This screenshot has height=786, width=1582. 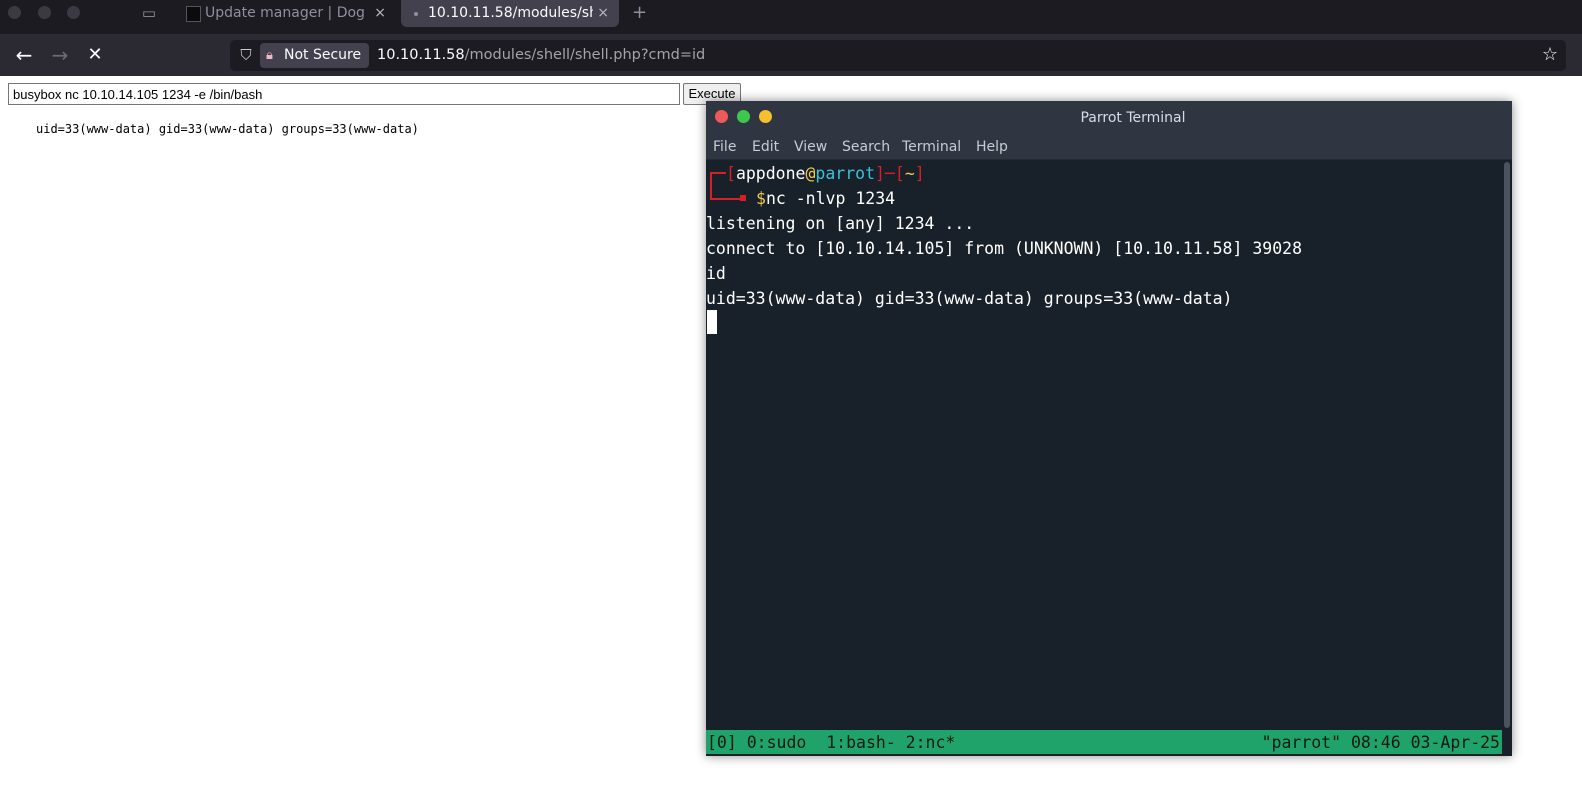 I want to click on command-line: $nc -nlvp 1234, so click(x=825, y=198).